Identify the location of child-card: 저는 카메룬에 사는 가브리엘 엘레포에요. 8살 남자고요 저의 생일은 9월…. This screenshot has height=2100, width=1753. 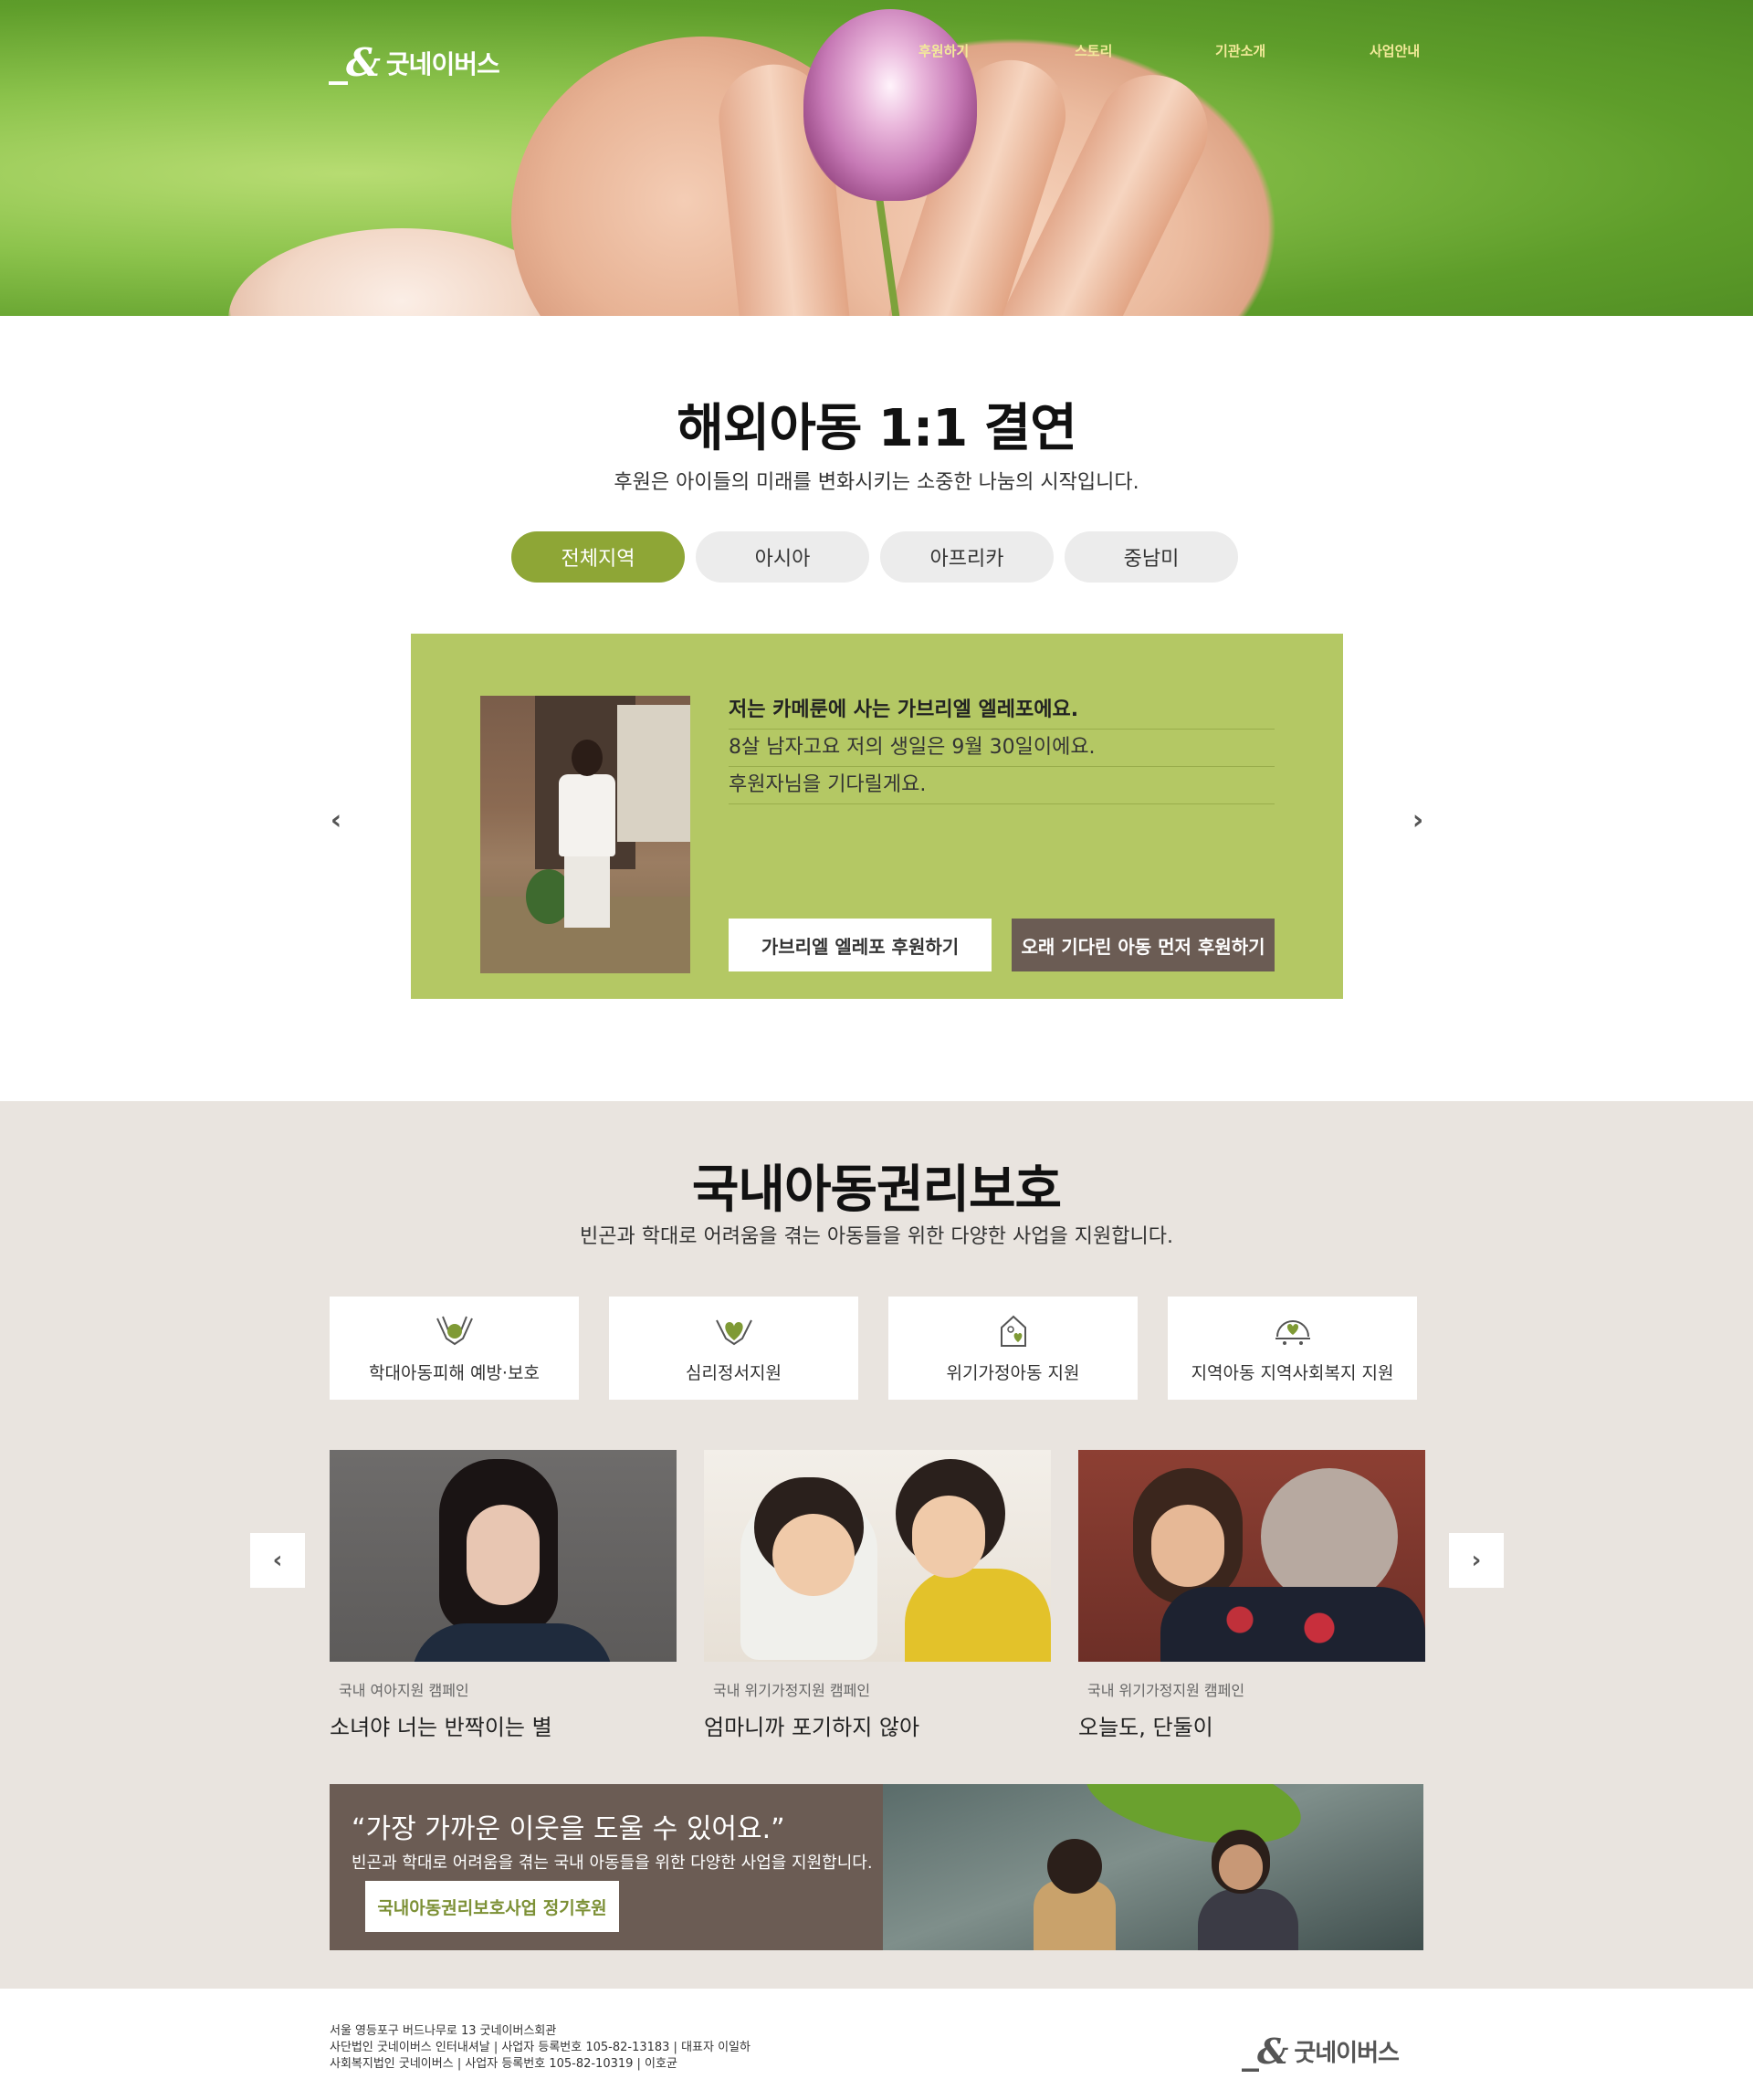
(877, 816).